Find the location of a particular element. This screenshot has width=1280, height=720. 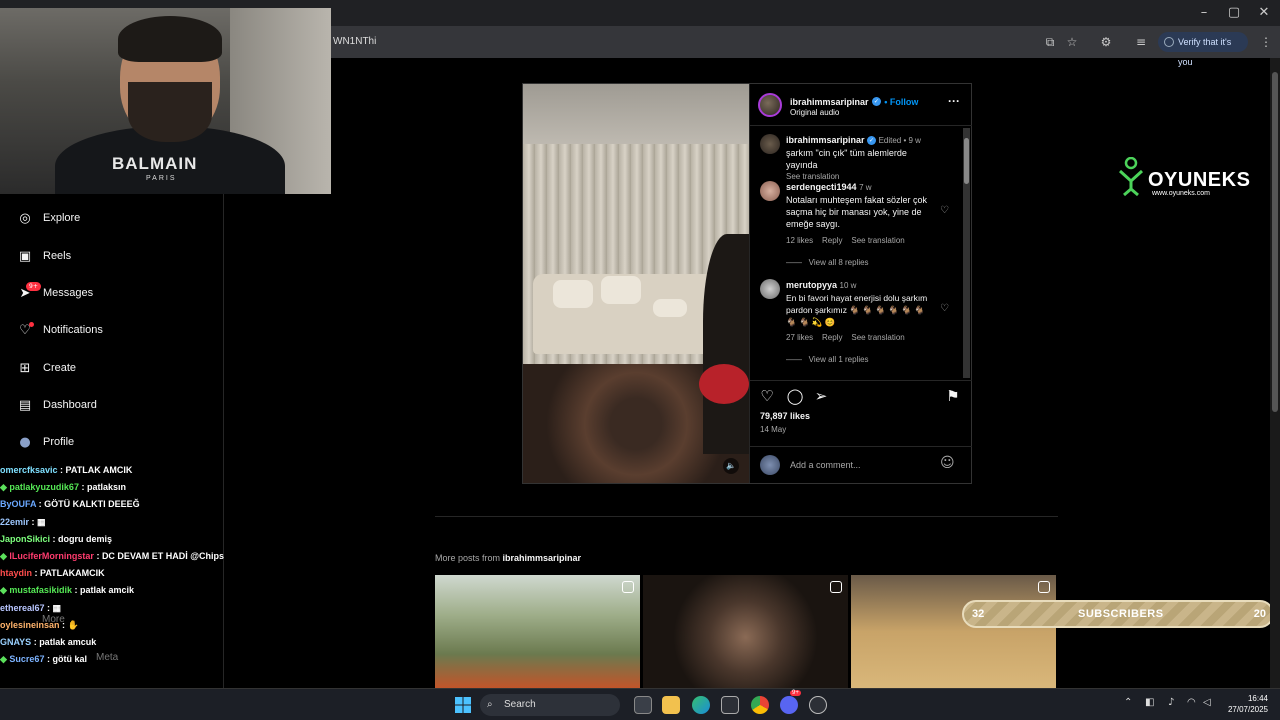

page-scrollbar is located at coordinates (1275, 373).